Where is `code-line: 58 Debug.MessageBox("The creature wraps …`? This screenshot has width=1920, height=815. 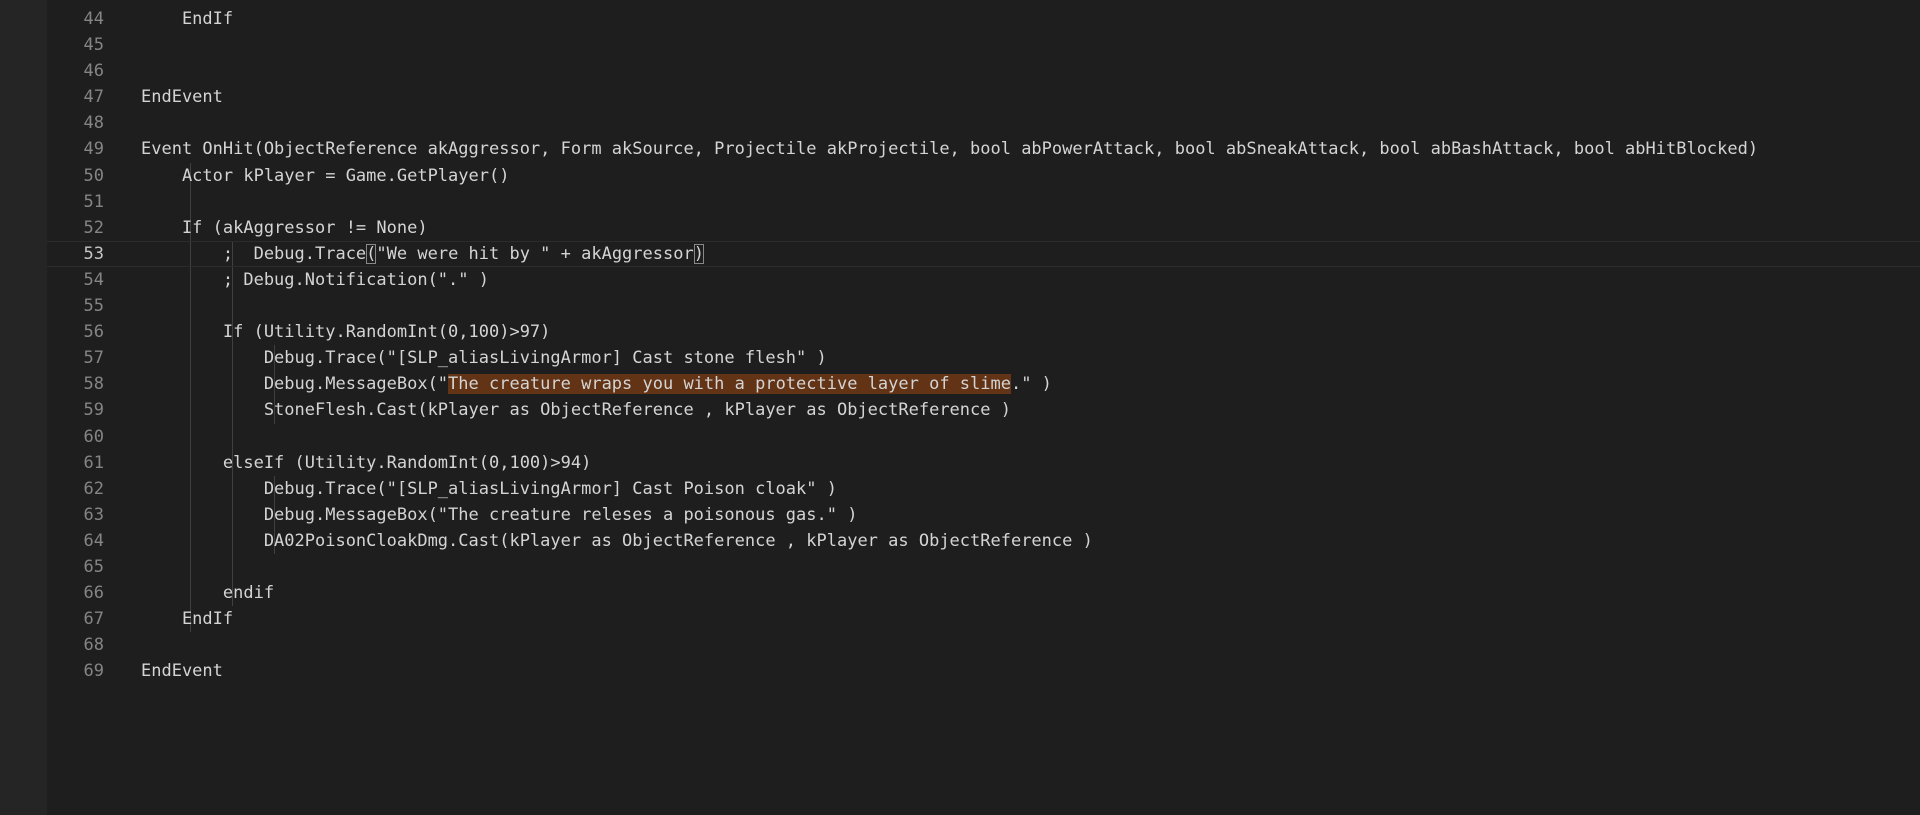
code-line: 58 Debug.MessageBox("The creature wraps … is located at coordinates (983, 384).